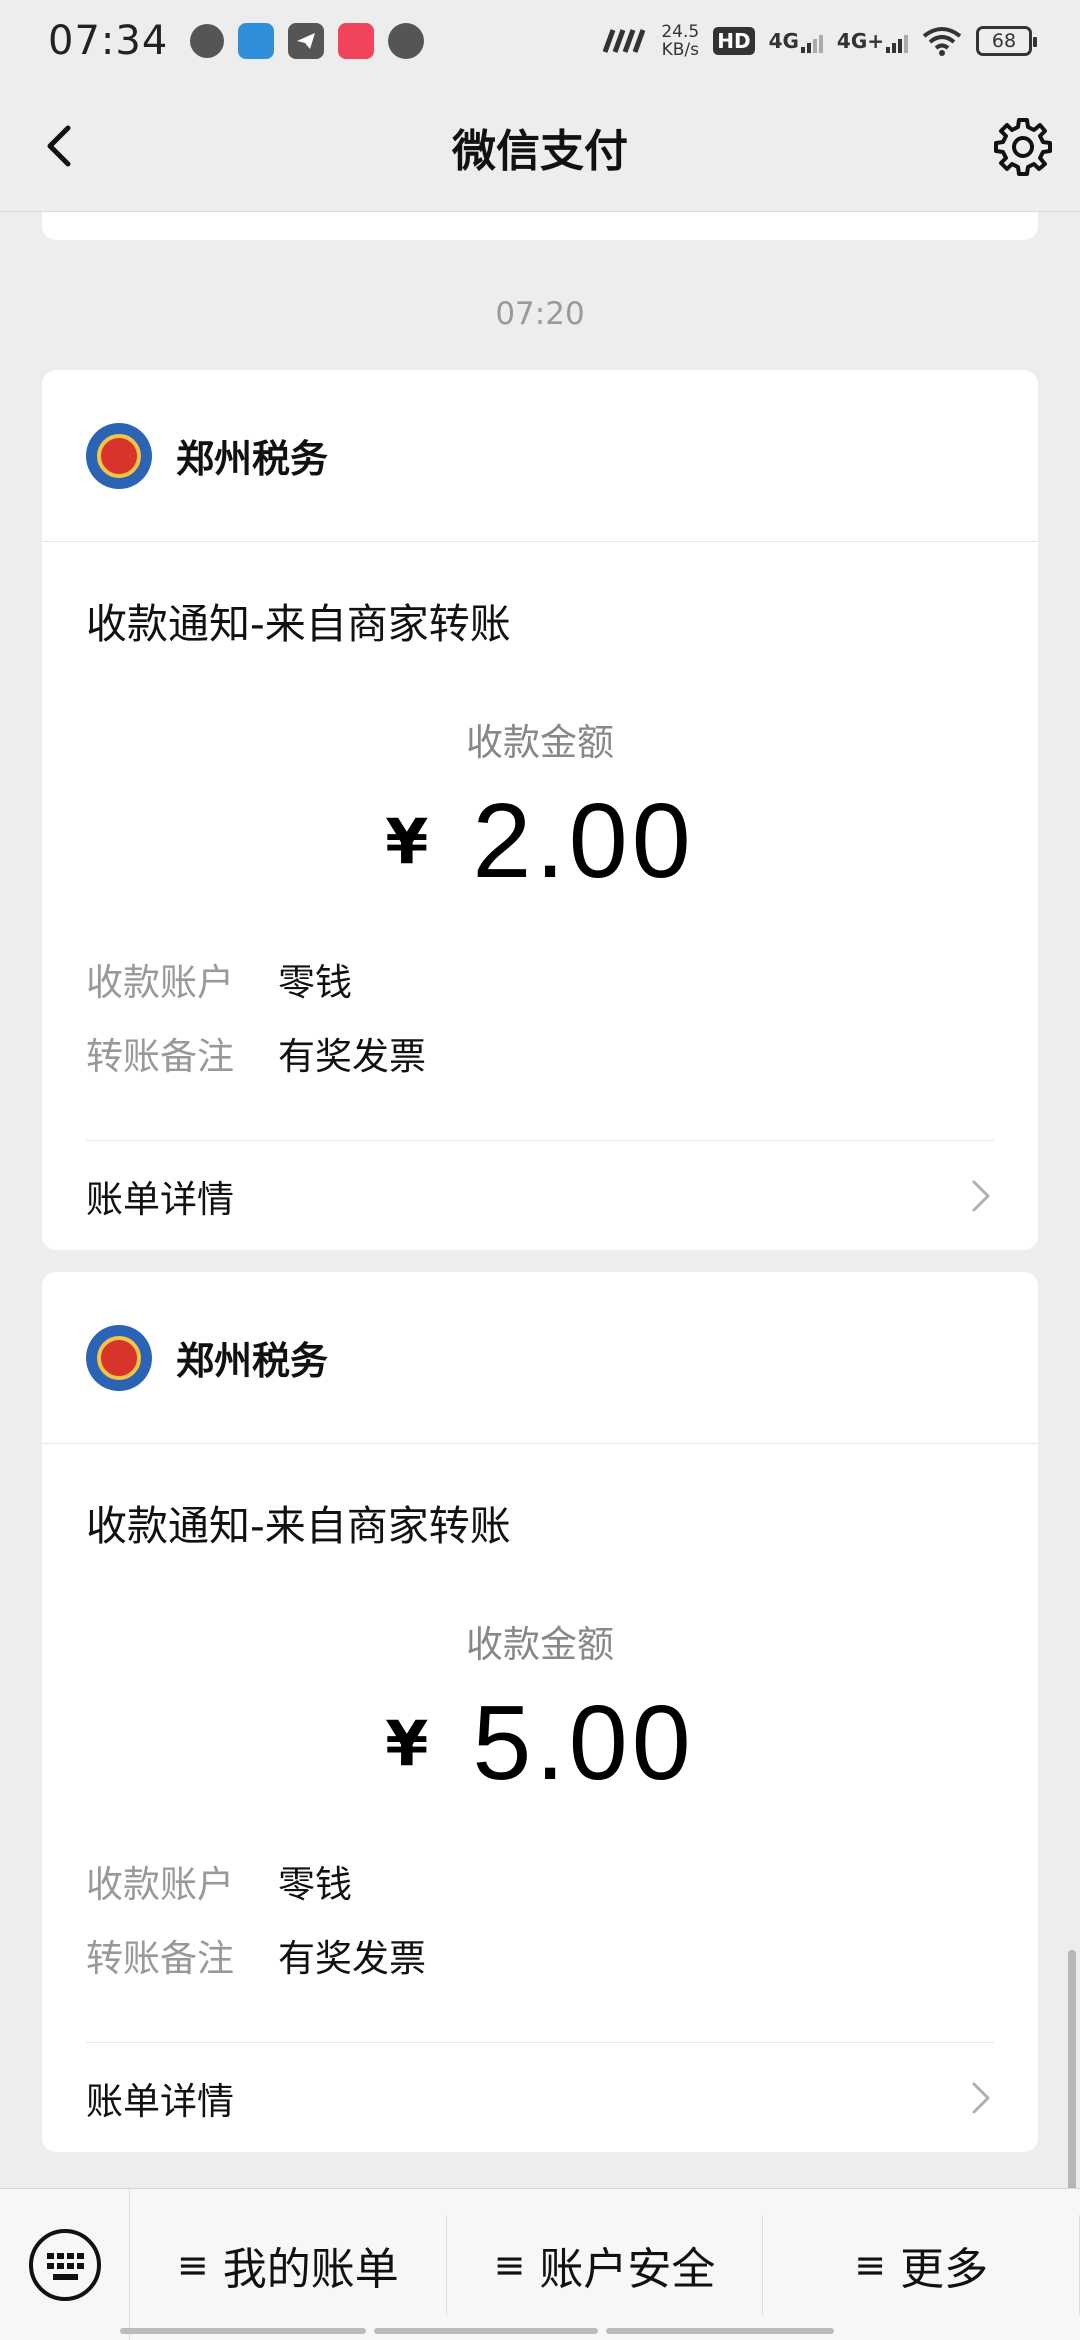 This screenshot has height=2340, width=1080. Describe the element at coordinates (310, 2269) in the screenshot. I see `menu-label: 我的账单` at that location.